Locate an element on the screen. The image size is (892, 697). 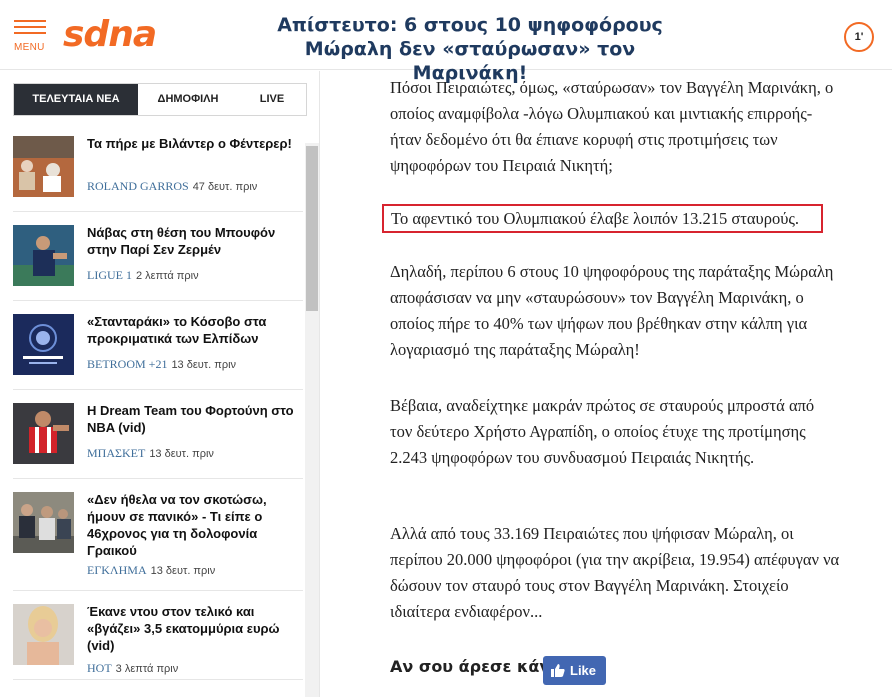
news-meta: ΕΓΚΛΗΜΑ 13 δευτ. πριν is located at coordinates (151, 570).